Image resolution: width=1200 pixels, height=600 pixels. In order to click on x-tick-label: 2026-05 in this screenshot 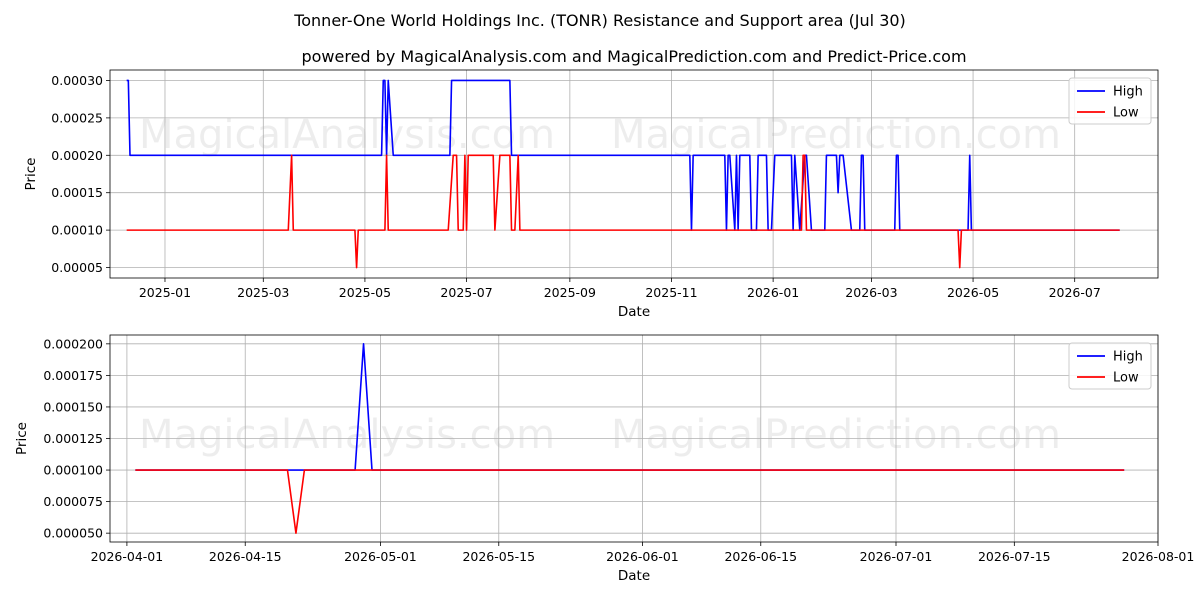, I will do `click(973, 292)`.